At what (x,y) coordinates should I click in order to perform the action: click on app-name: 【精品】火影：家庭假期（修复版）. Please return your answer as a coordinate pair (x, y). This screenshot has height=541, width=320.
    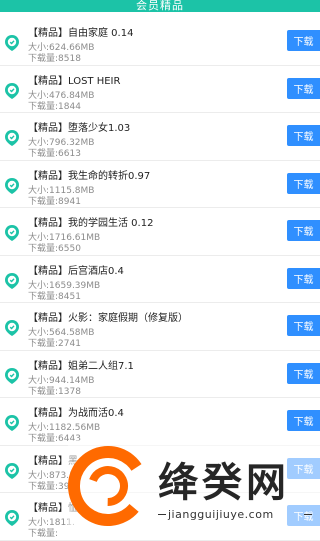
    Looking at the image, I should click on (108, 318).